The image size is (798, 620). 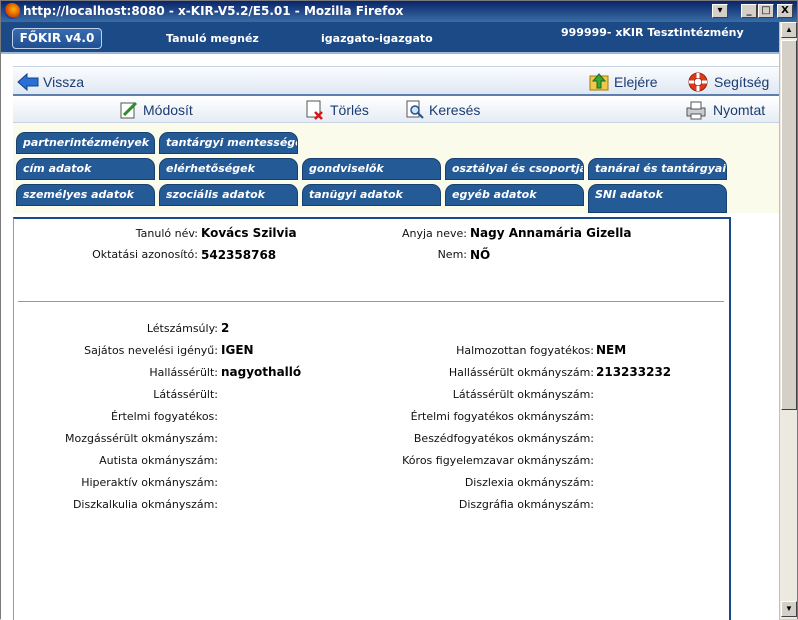 I want to click on help-label: Segítség, so click(x=742, y=82).